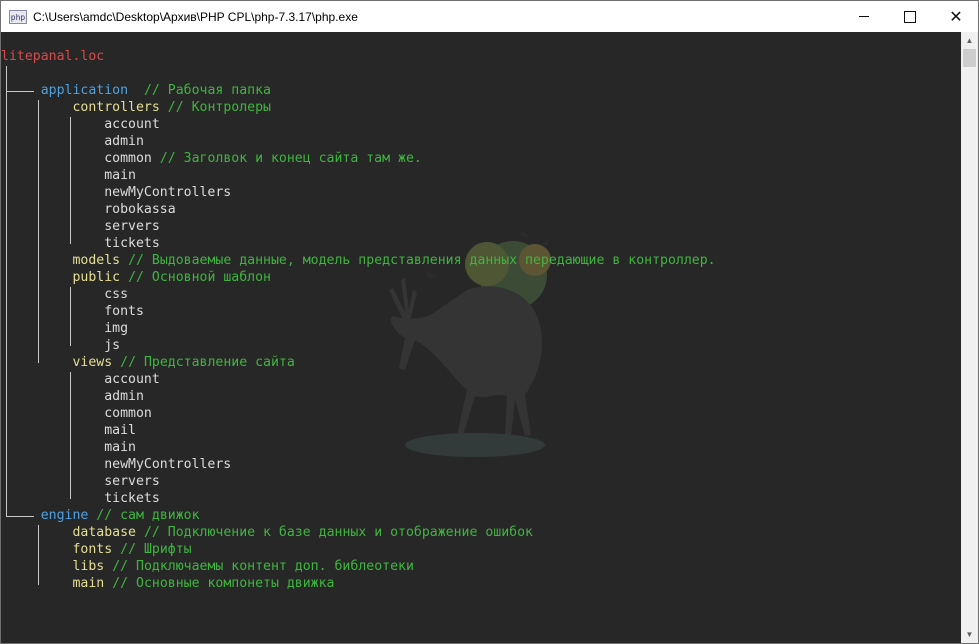 This screenshot has width=979, height=644. I want to click on comment-application: // Рабочая папка, so click(207, 90).